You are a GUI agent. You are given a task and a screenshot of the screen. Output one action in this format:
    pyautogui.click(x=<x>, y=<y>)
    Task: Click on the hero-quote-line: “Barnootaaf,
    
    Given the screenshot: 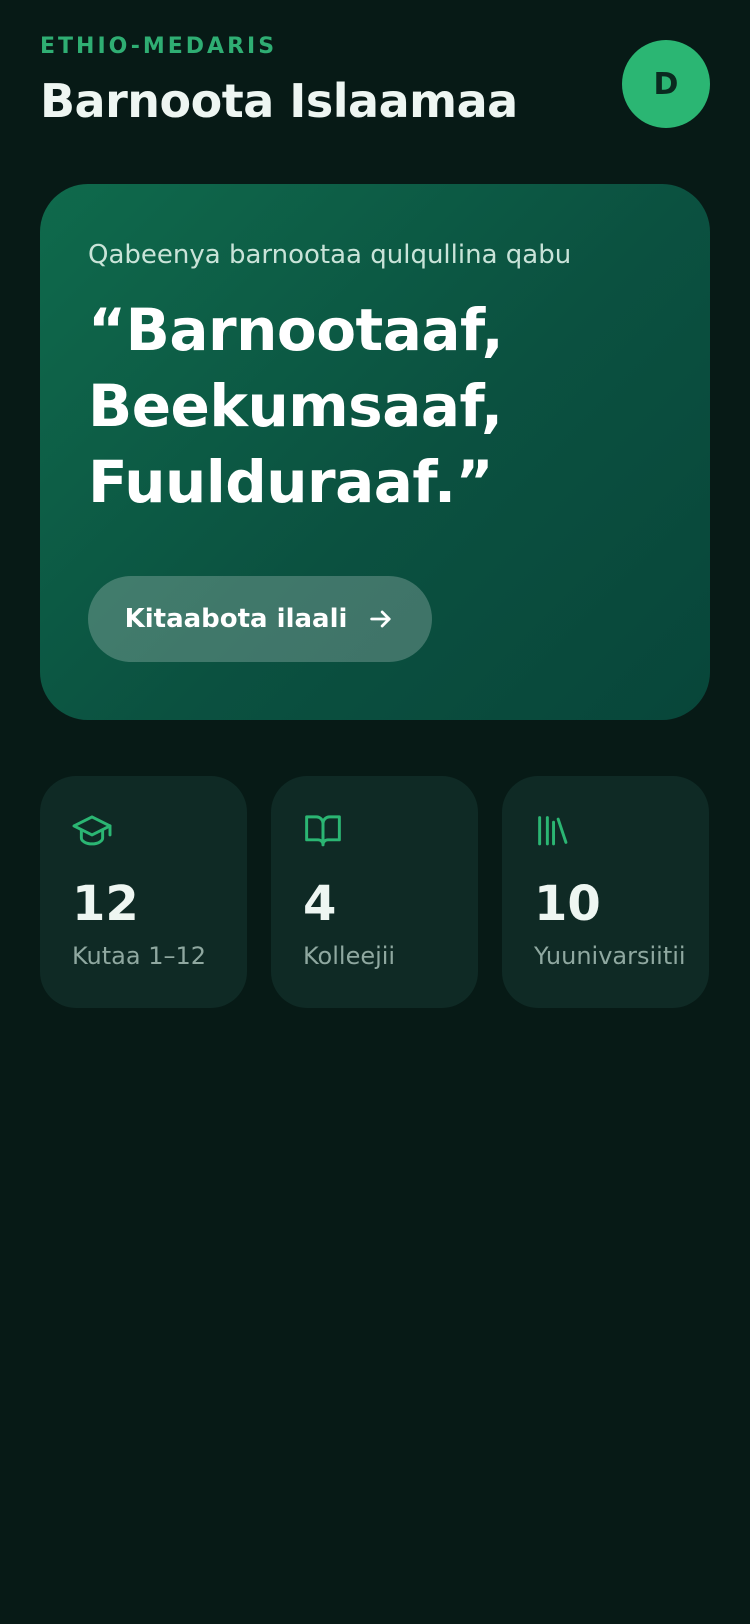 What is the action you would take?
    pyautogui.click(x=296, y=330)
    